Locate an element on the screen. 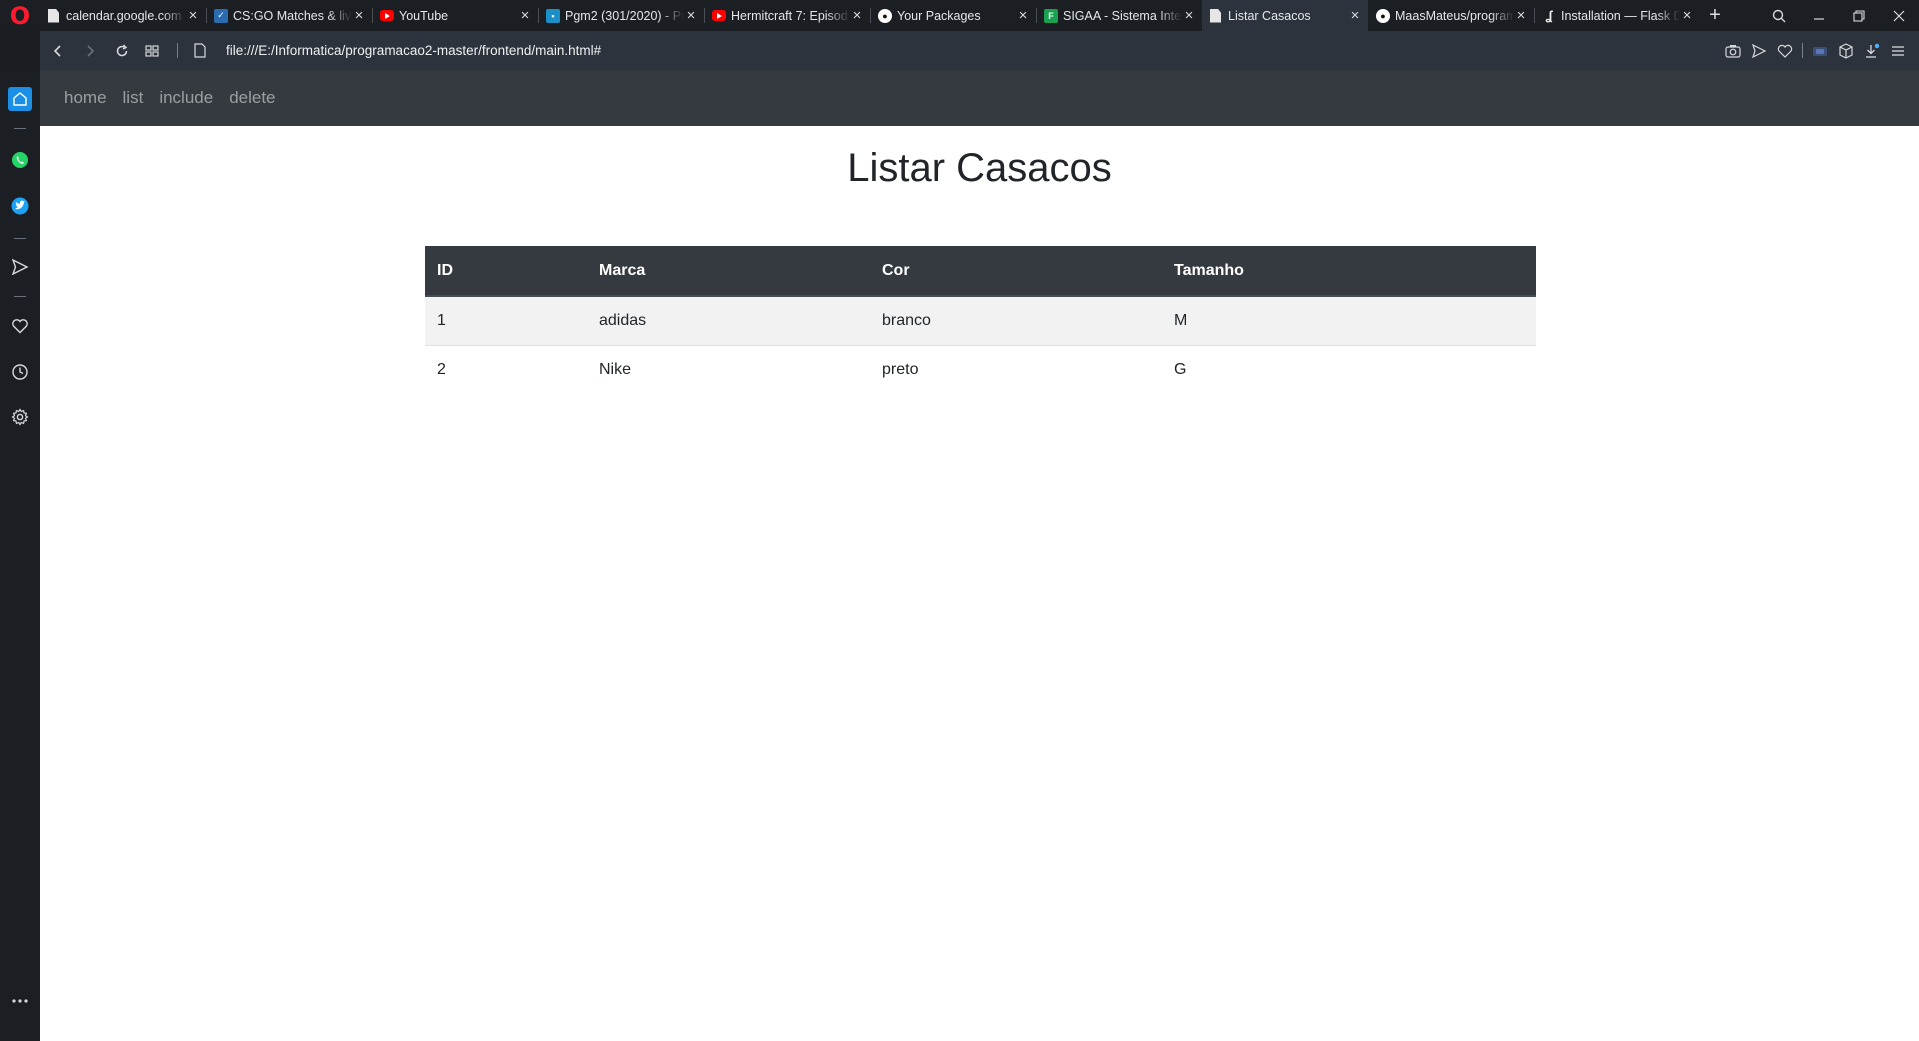 This screenshot has width=1919, height=1041. tab-pgm2: ▪ Pgm2 (301/2020) - Pr × is located at coordinates (621, 15).